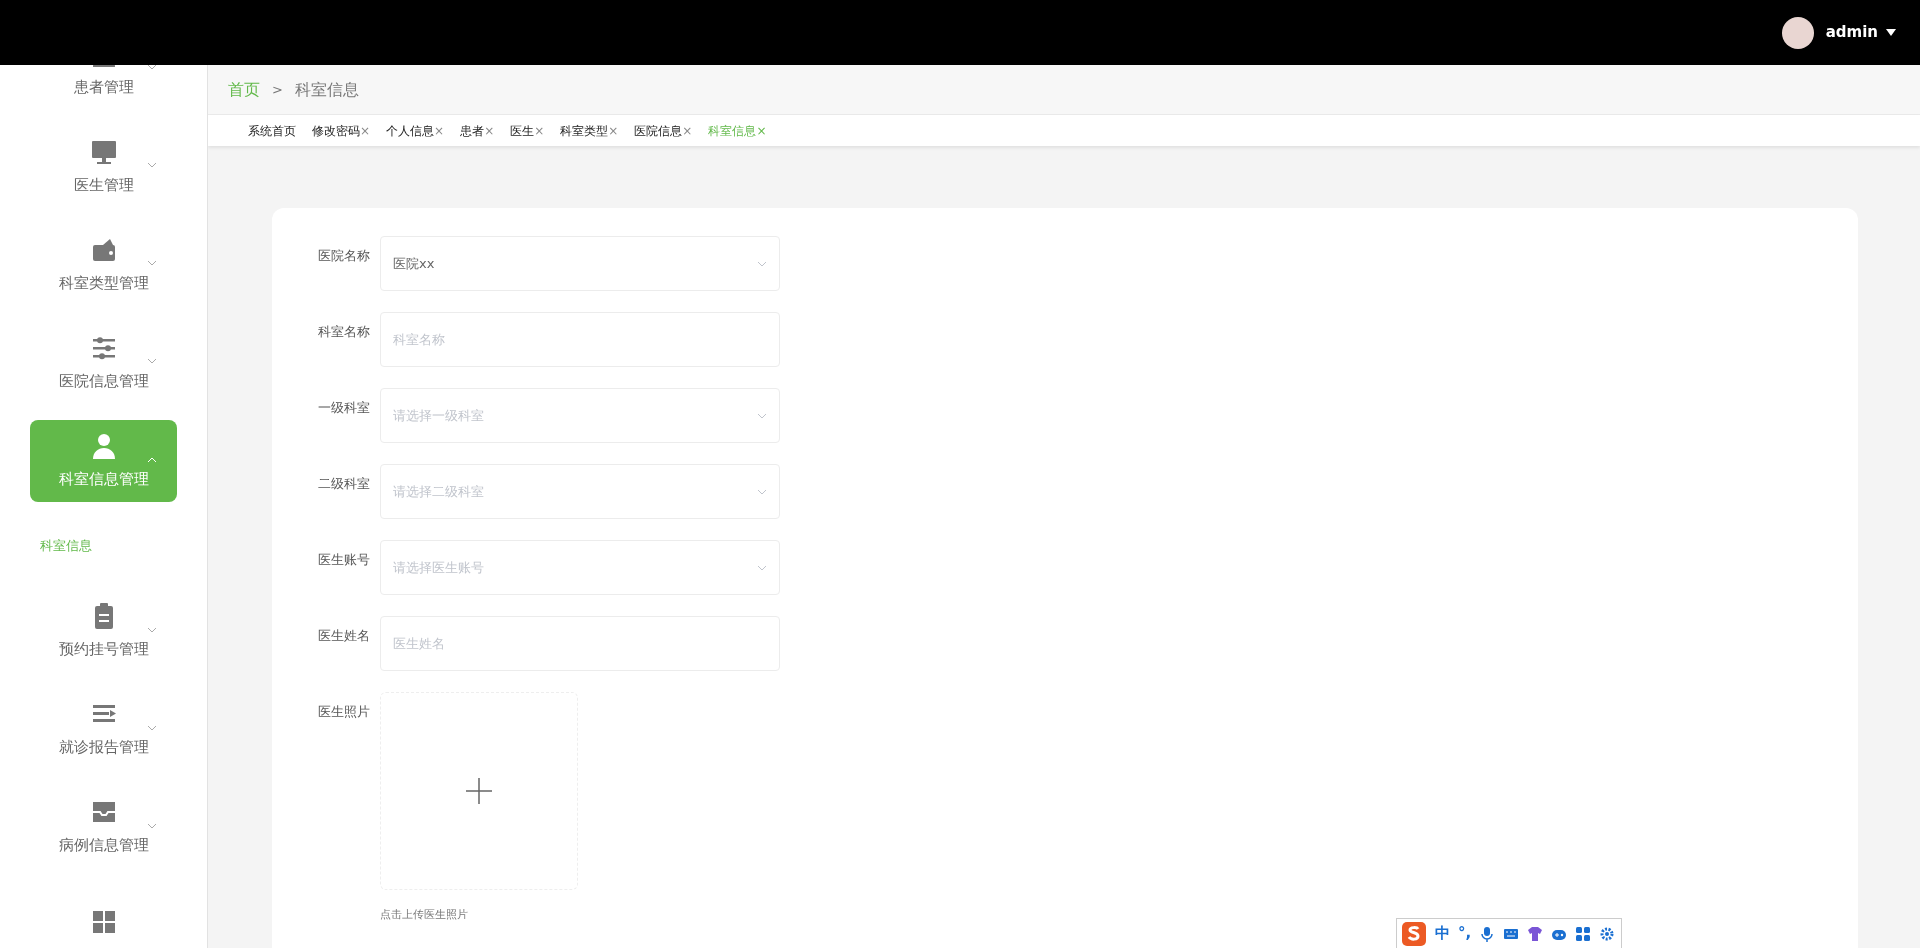 Image resolution: width=1920 pixels, height=948 pixels. I want to click on tab: 个人信息, so click(410, 130).